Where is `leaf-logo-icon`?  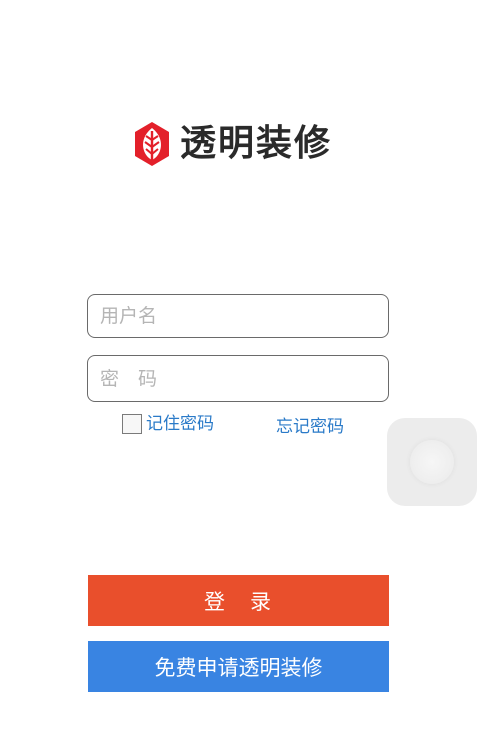
leaf-logo-icon is located at coordinates (152, 144).